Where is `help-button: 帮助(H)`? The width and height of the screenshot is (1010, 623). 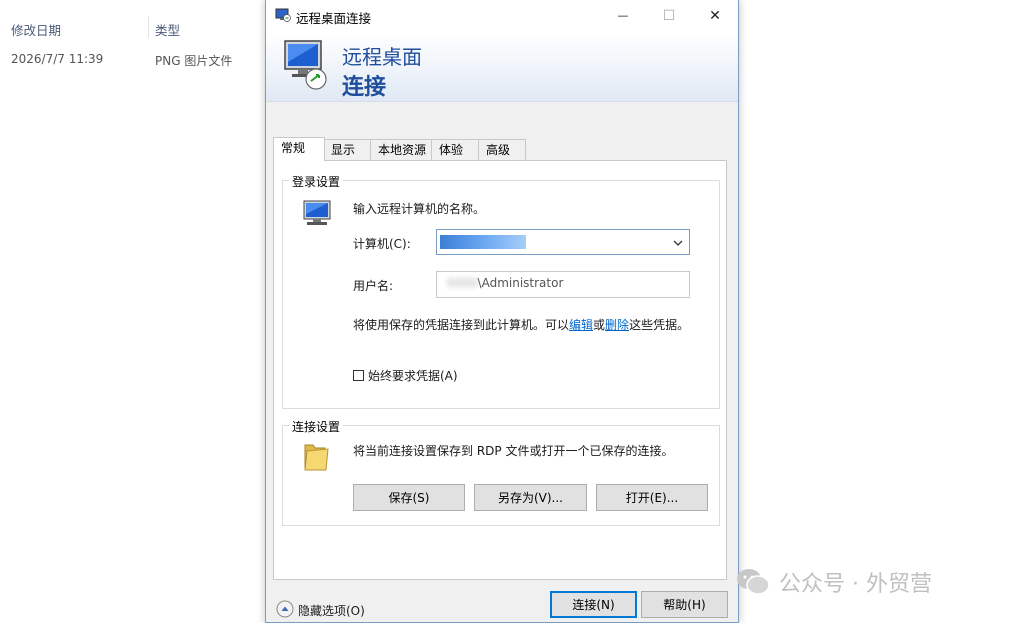
help-button: 帮助(H) is located at coordinates (684, 604).